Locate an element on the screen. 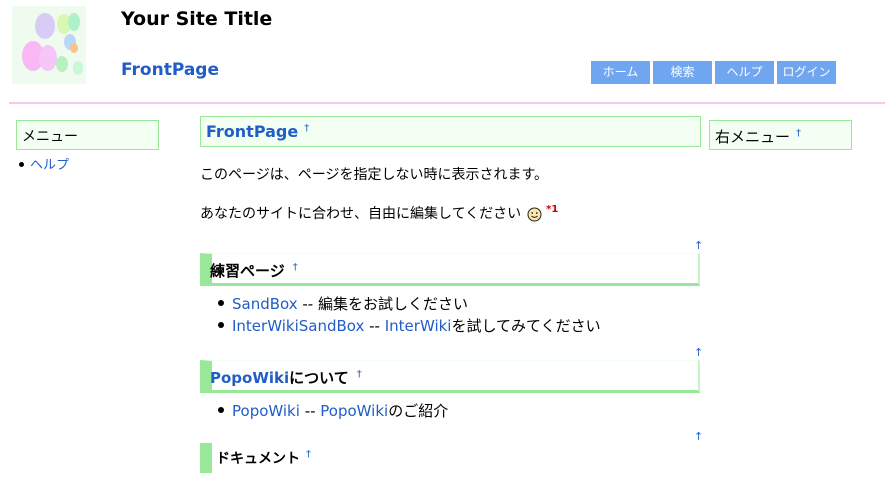  section-heading-text: について is located at coordinates (319, 378).